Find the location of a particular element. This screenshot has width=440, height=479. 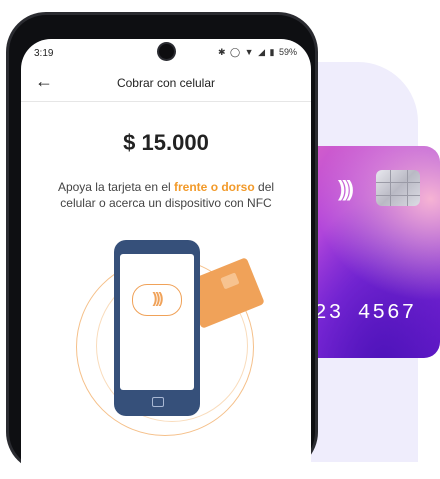

front-camera is located at coordinates (166, 51).